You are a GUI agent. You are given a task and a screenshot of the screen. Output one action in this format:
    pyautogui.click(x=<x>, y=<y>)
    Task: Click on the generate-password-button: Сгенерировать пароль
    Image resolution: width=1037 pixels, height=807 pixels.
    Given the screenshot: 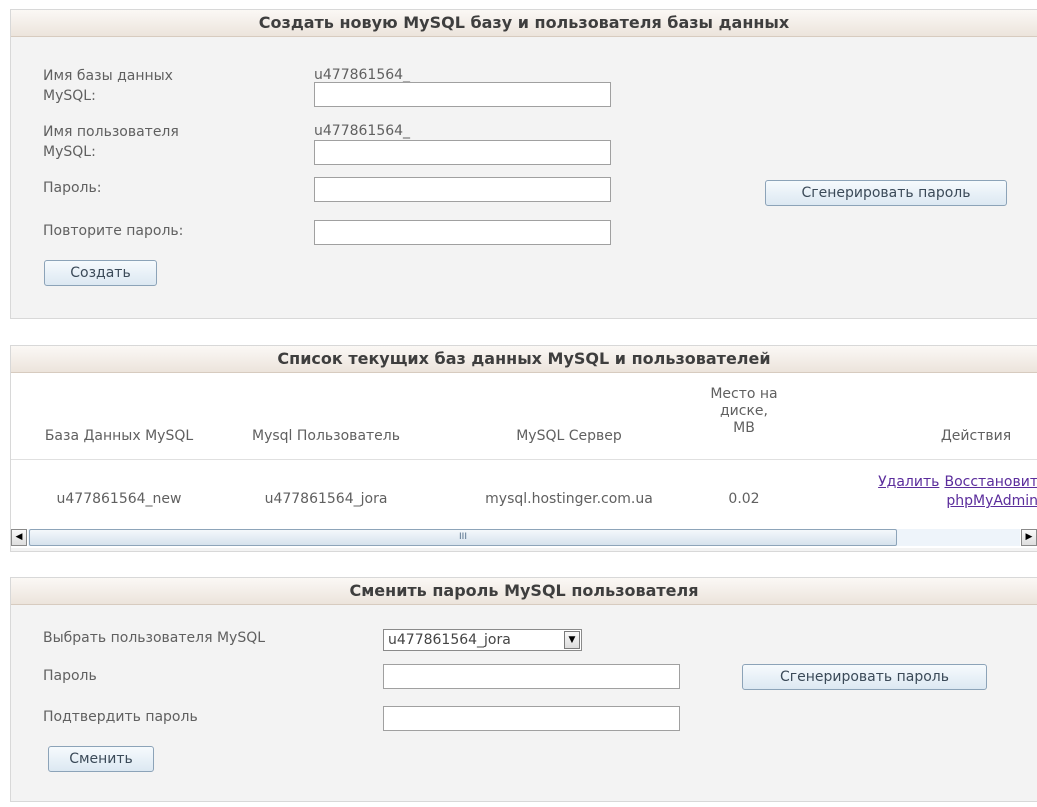 What is the action you would take?
    pyautogui.click(x=886, y=193)
    